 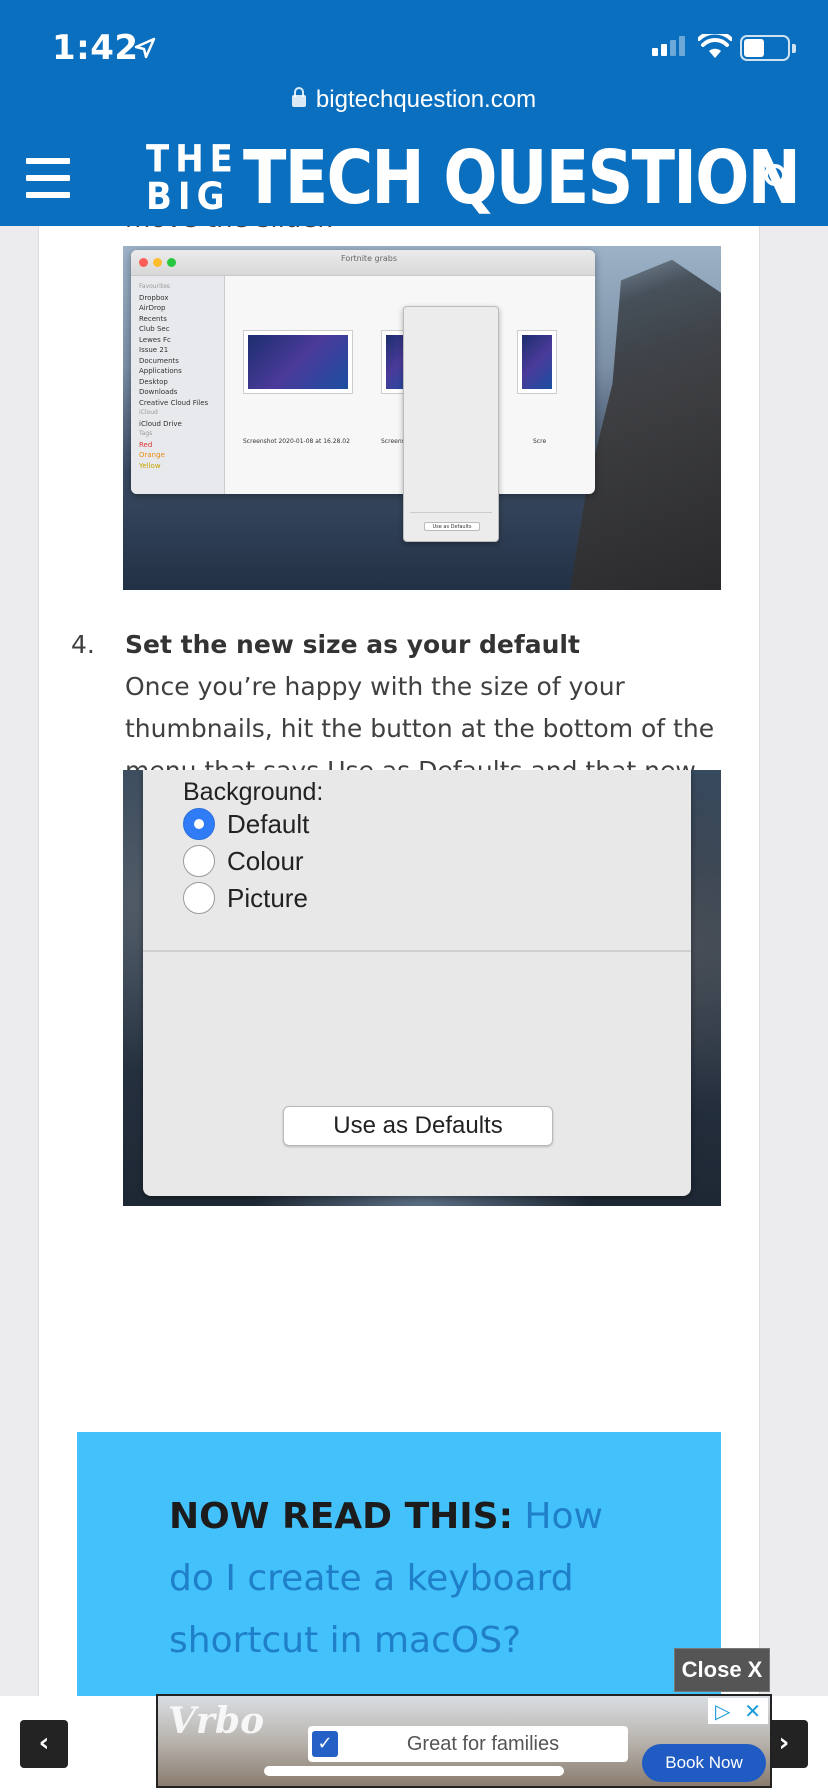 What do you see at coordinates (83, 644) in the screenshot?
I see `step-number: 4.` at bounding box center [83, 644].